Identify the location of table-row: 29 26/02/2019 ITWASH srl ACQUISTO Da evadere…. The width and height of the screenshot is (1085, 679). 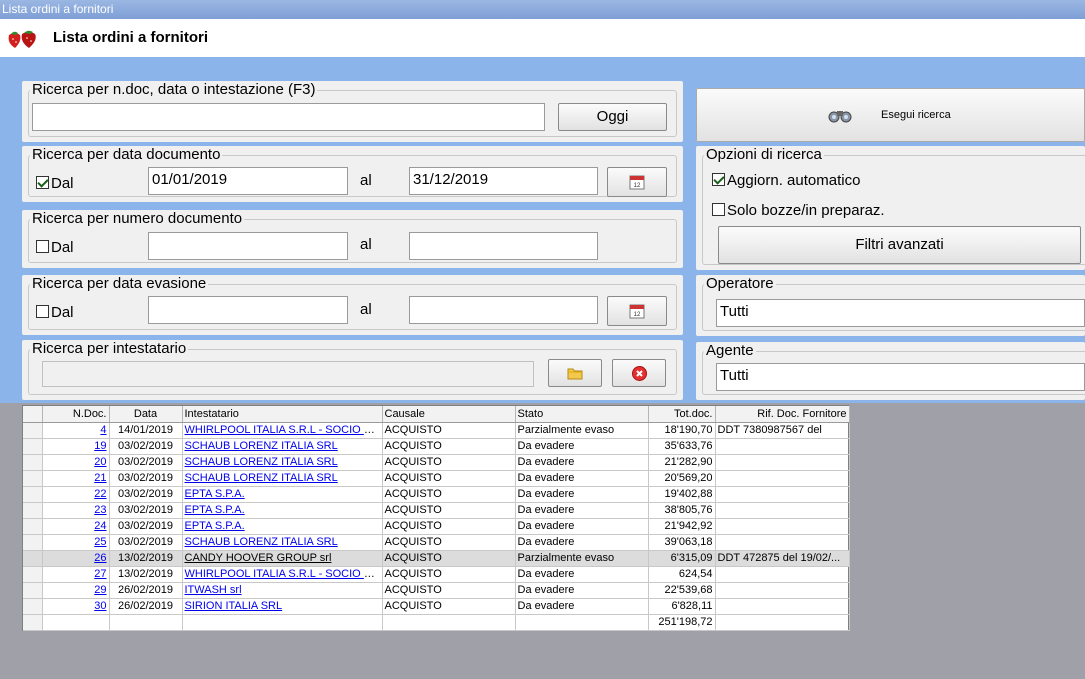
(436, 590).